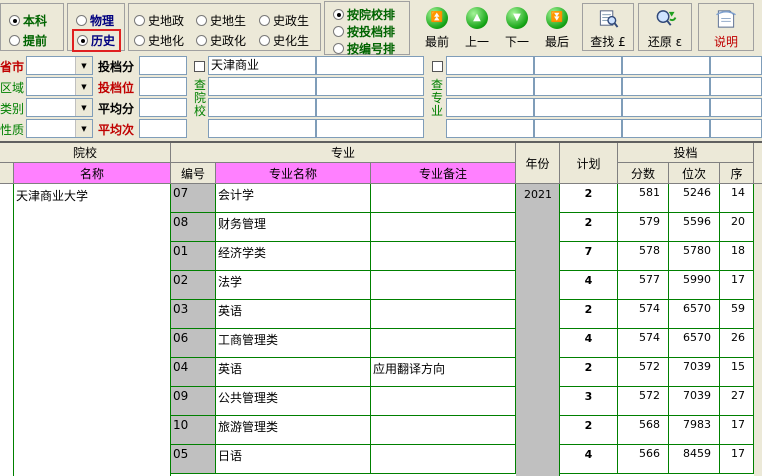 This screenshot has height=476, width=762. I want to click on code-cell: 08, so click(193, 227).